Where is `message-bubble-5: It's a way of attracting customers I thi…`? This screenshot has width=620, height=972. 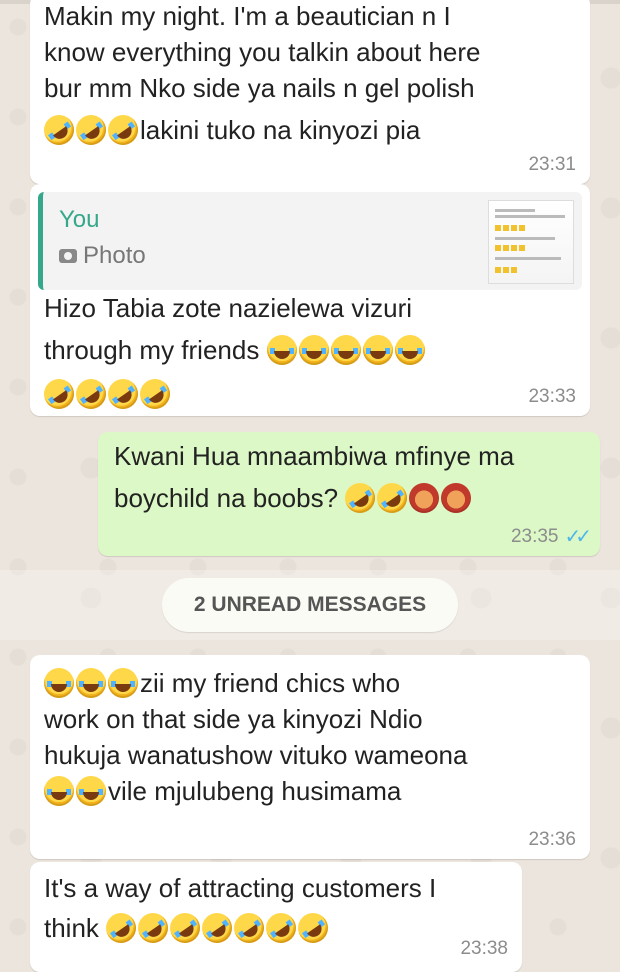
message-bubble-5: It's a way of attracting customers I thi… is located at coordinates (276, 917).